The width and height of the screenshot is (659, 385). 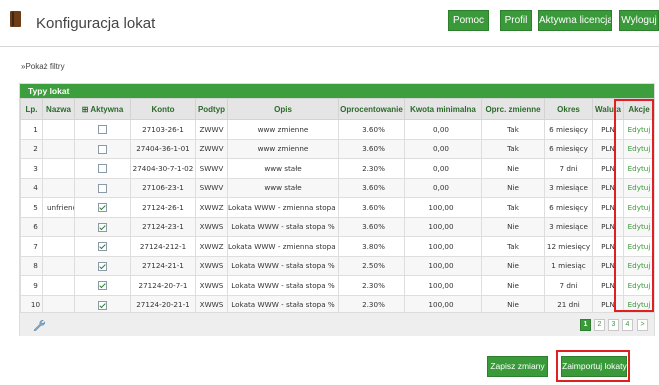 I want to click on help-button: Pomoc, so click(x=468, y=20).